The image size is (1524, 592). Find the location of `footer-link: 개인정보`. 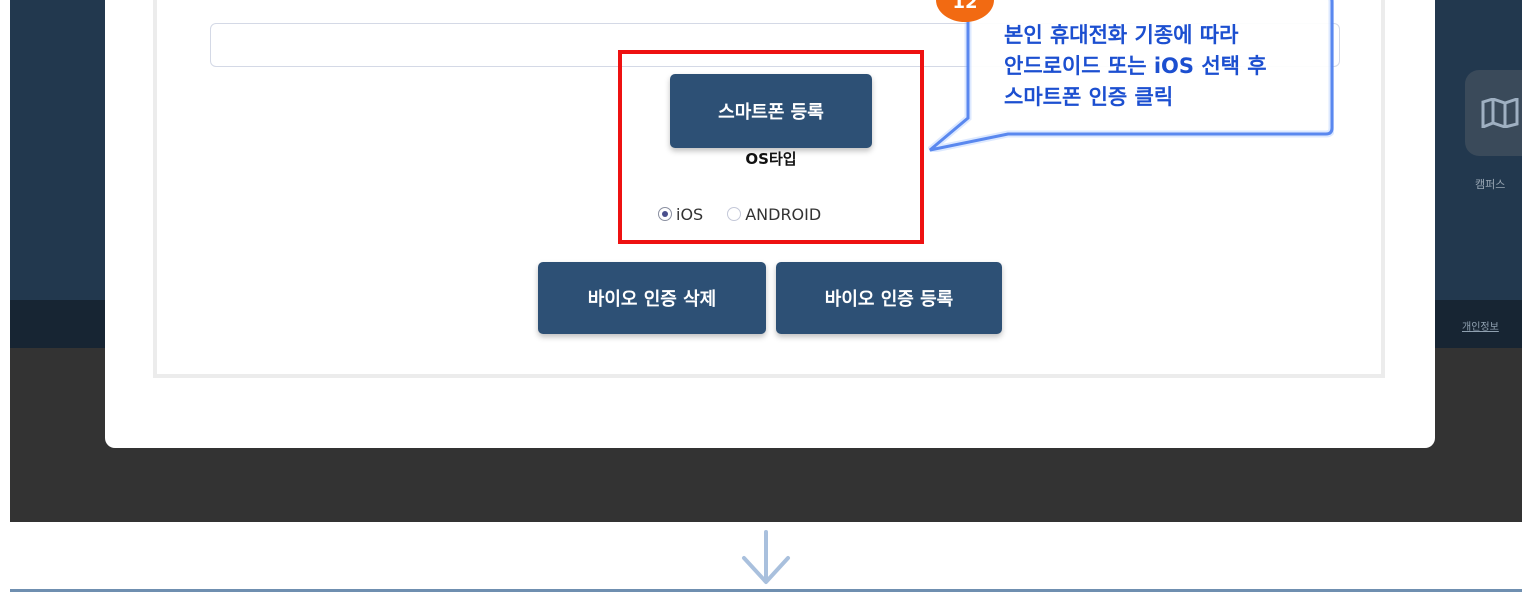

footer-link: 개인정보 is located at coordinates (1480, 325).